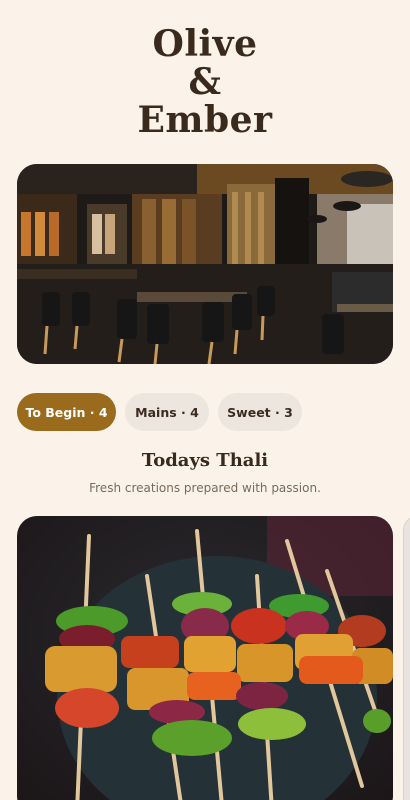 This screenshot has height=800, width=410. I want to click on brand-ampersand: &, so click(205, 82).